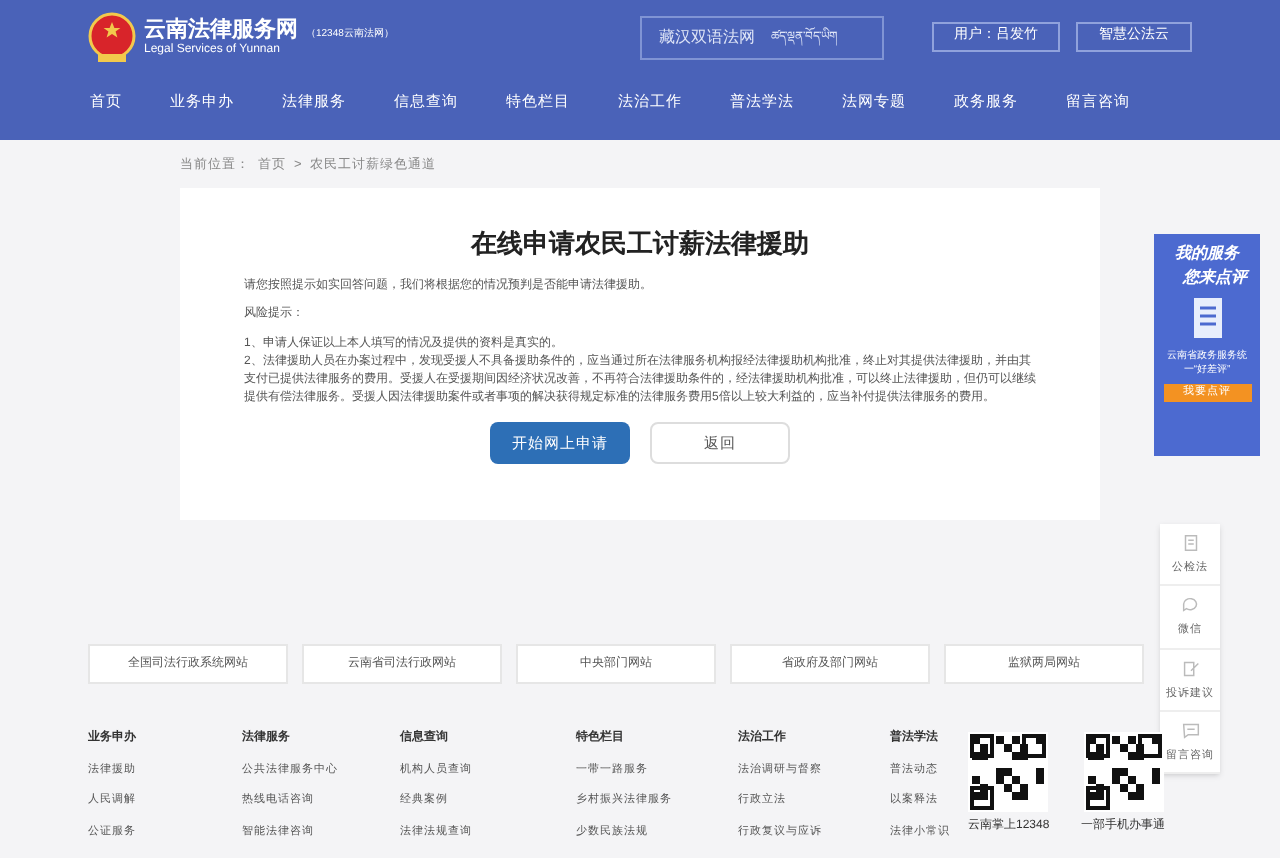  What do you see at coordinates (221, 29) in the screenshot?
I see `site-title: 云南法律服务网` at bounding box center [221, 29].